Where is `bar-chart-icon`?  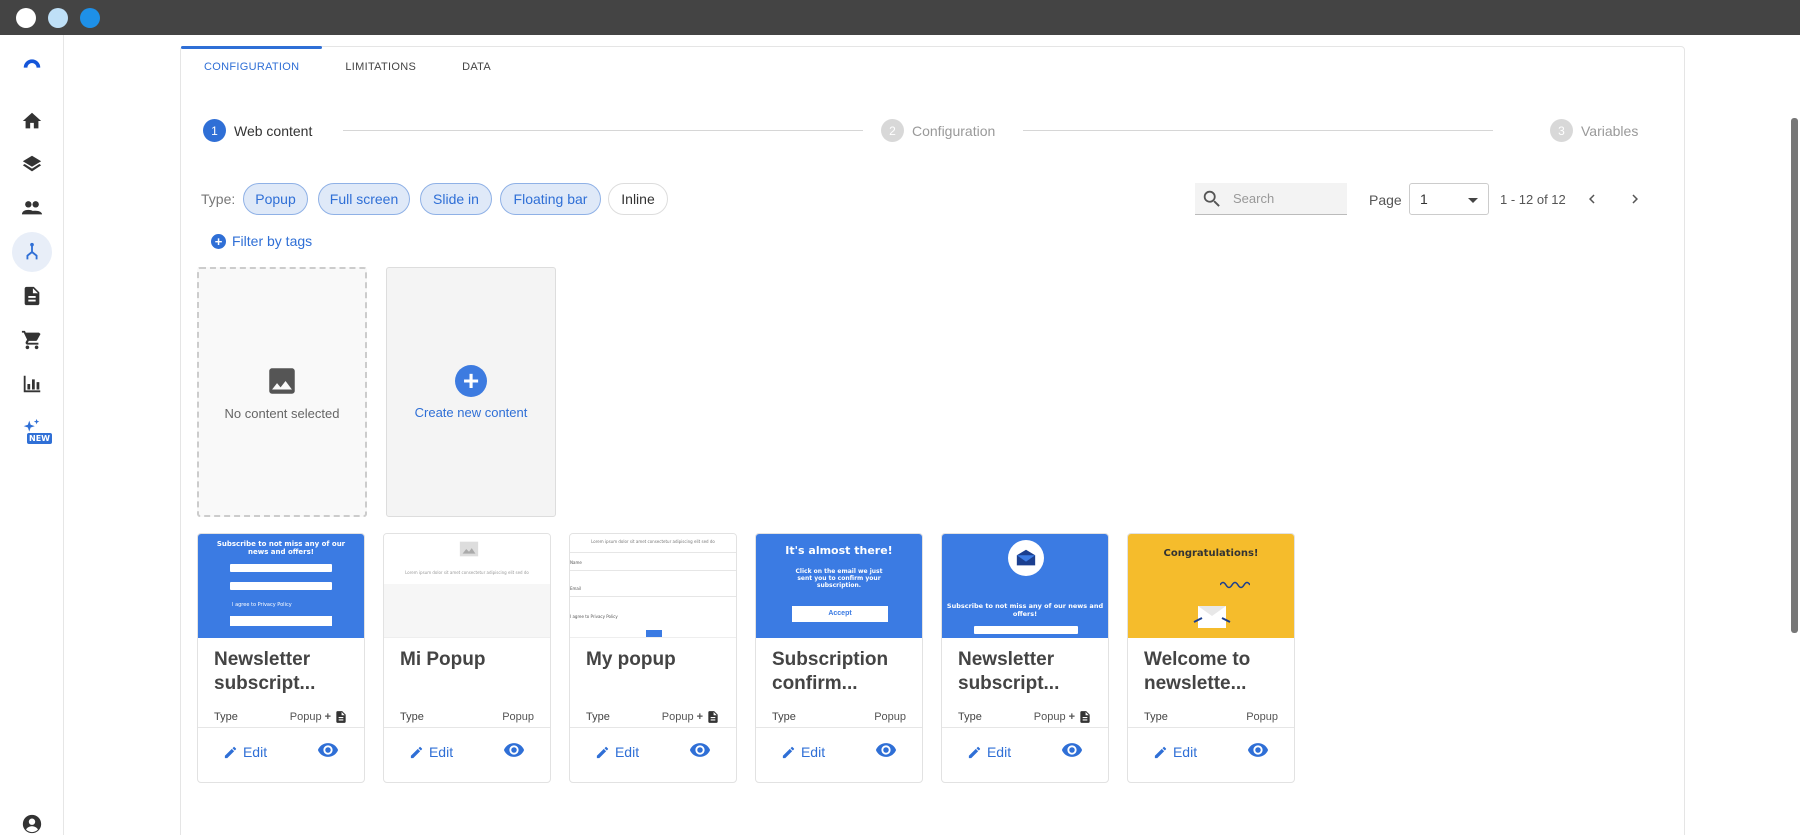 bar-chart-icon is located at coordinates (32, 384).